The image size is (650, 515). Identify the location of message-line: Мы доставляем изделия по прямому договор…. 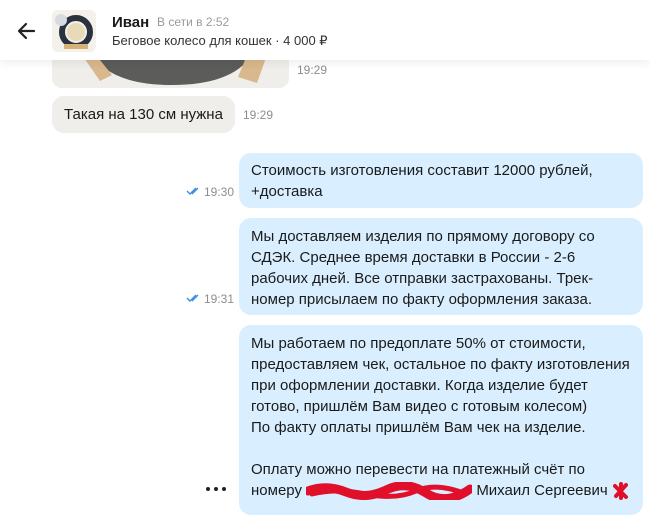
(423, 236).